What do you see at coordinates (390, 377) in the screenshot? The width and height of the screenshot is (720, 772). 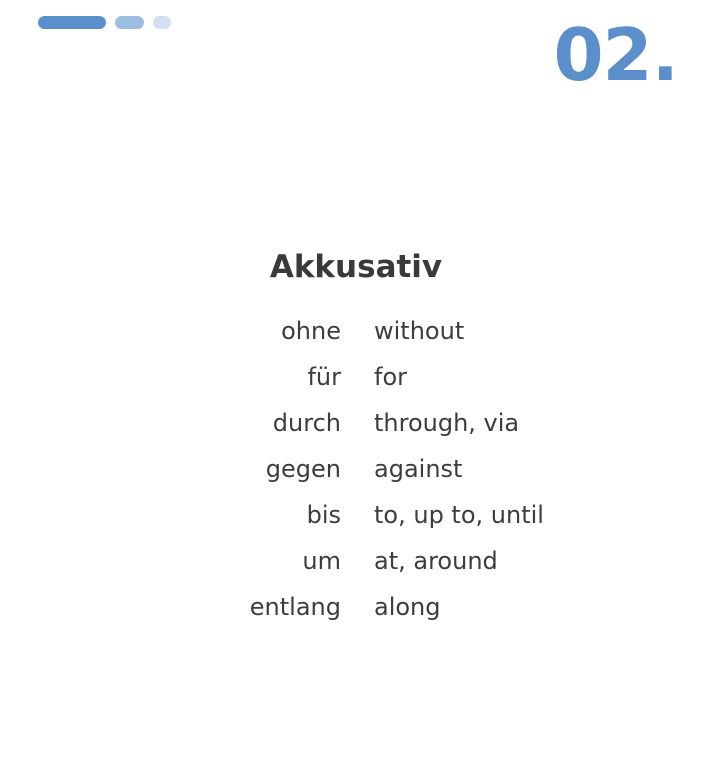 I see `english-translation: for` at bounding box center [390, 377].